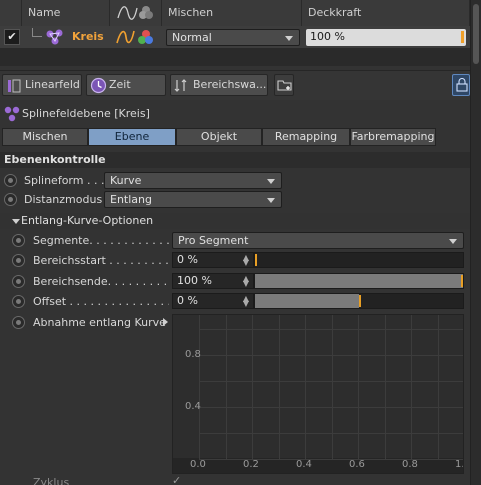 The image size is (481, 485). I want to click on spline-field-icon, so click(54, 37).